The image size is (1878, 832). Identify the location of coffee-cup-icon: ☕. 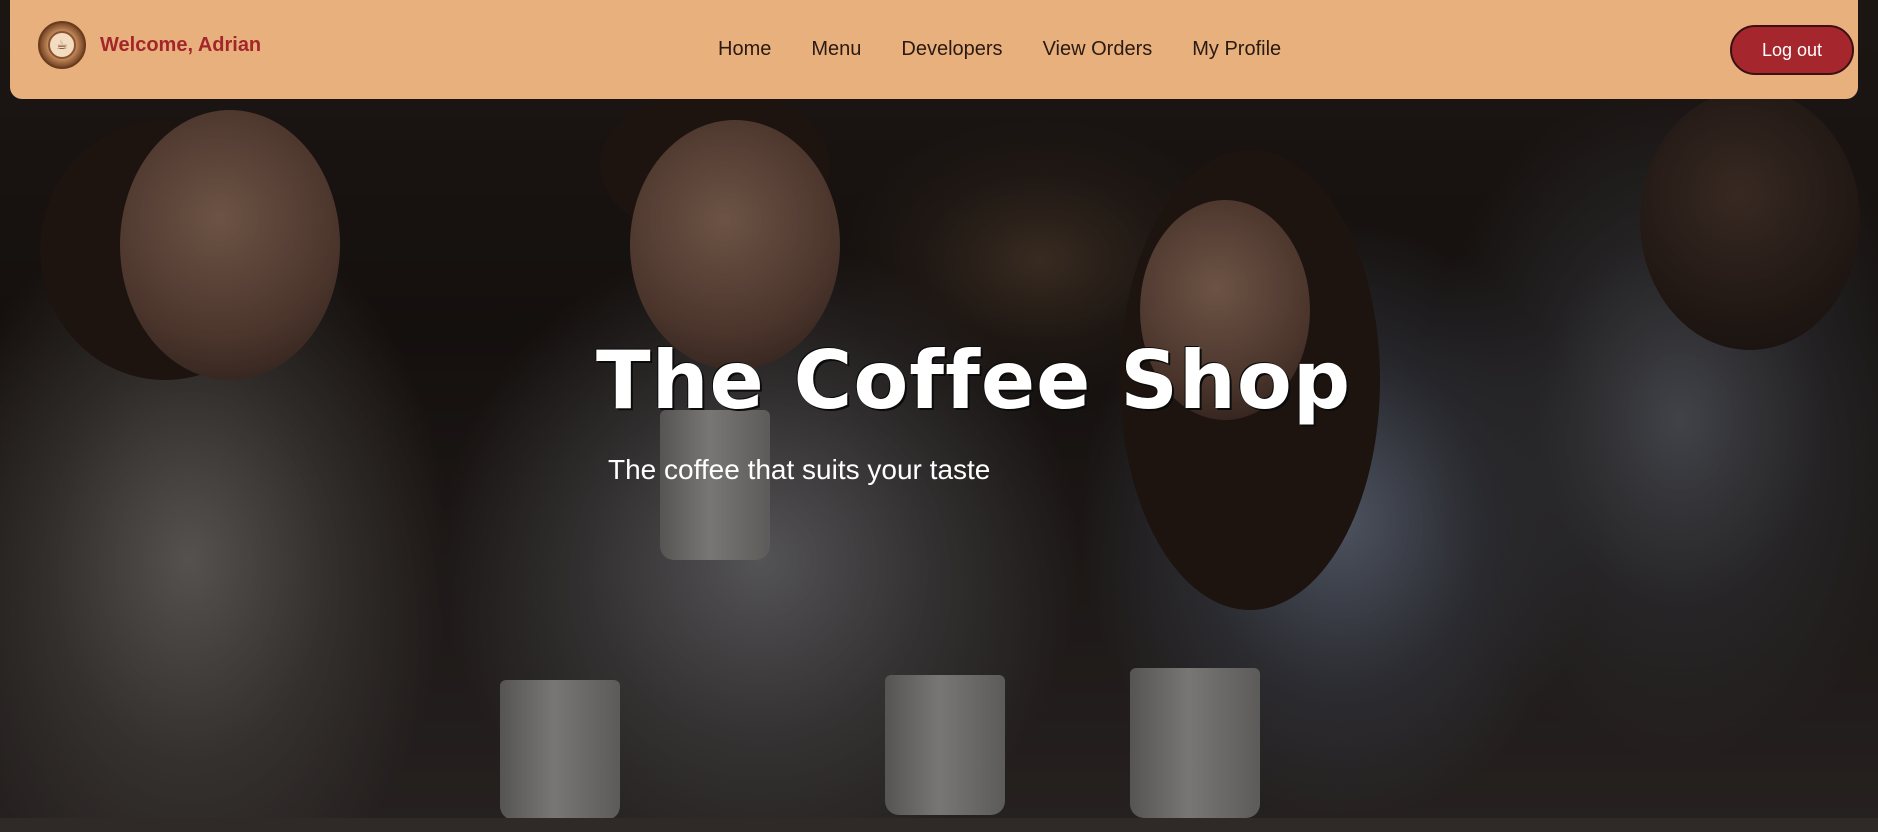
(62, 45).